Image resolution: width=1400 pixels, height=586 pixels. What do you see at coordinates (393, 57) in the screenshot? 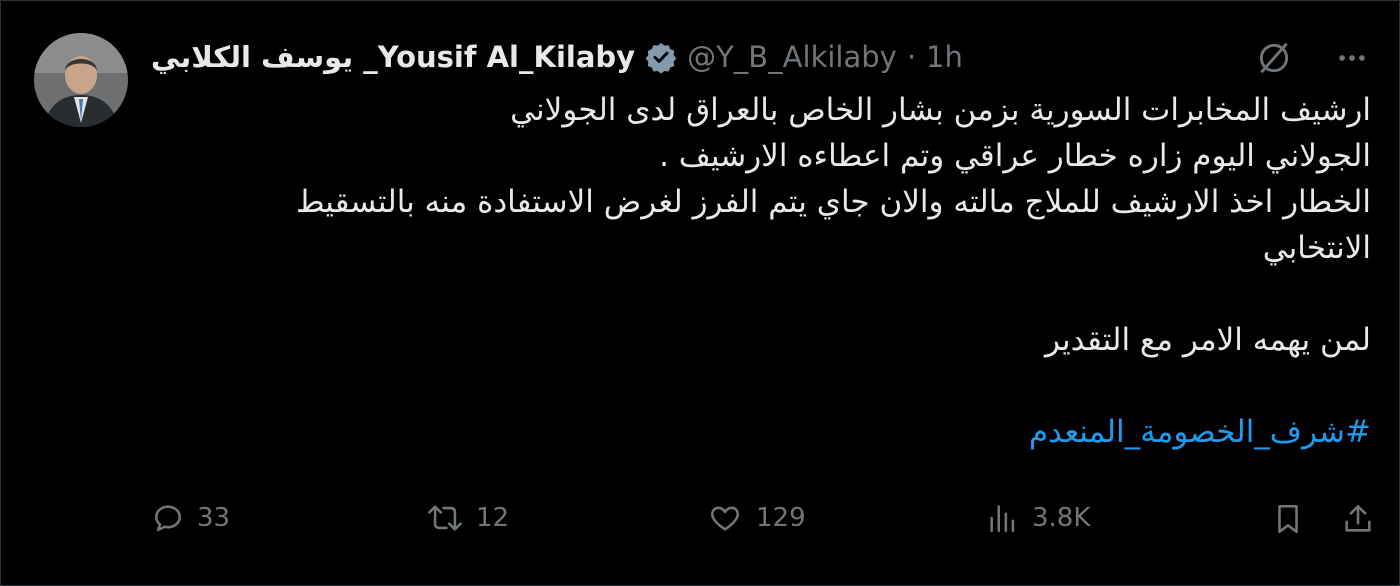
I see `display-name: يوسف الكلابي _Yousif Al_Kilaby` at bounding box center [393, 57].